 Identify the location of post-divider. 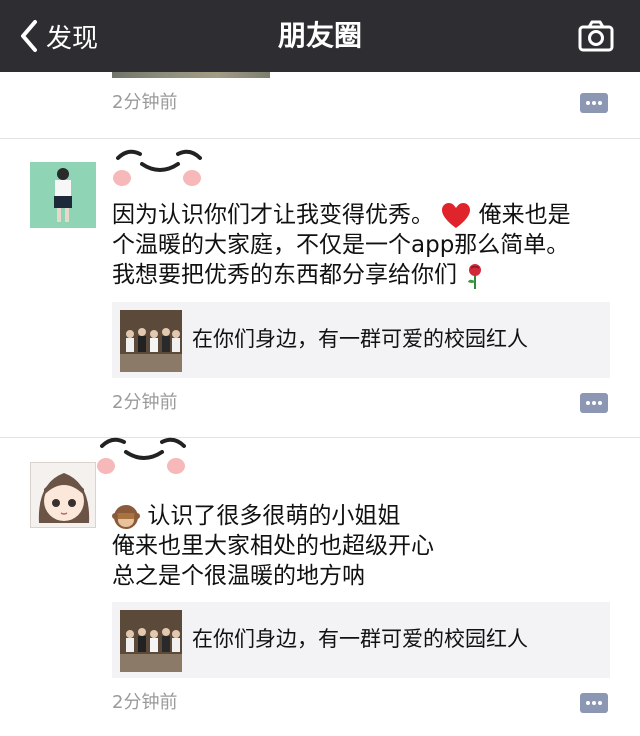
(320, 138).